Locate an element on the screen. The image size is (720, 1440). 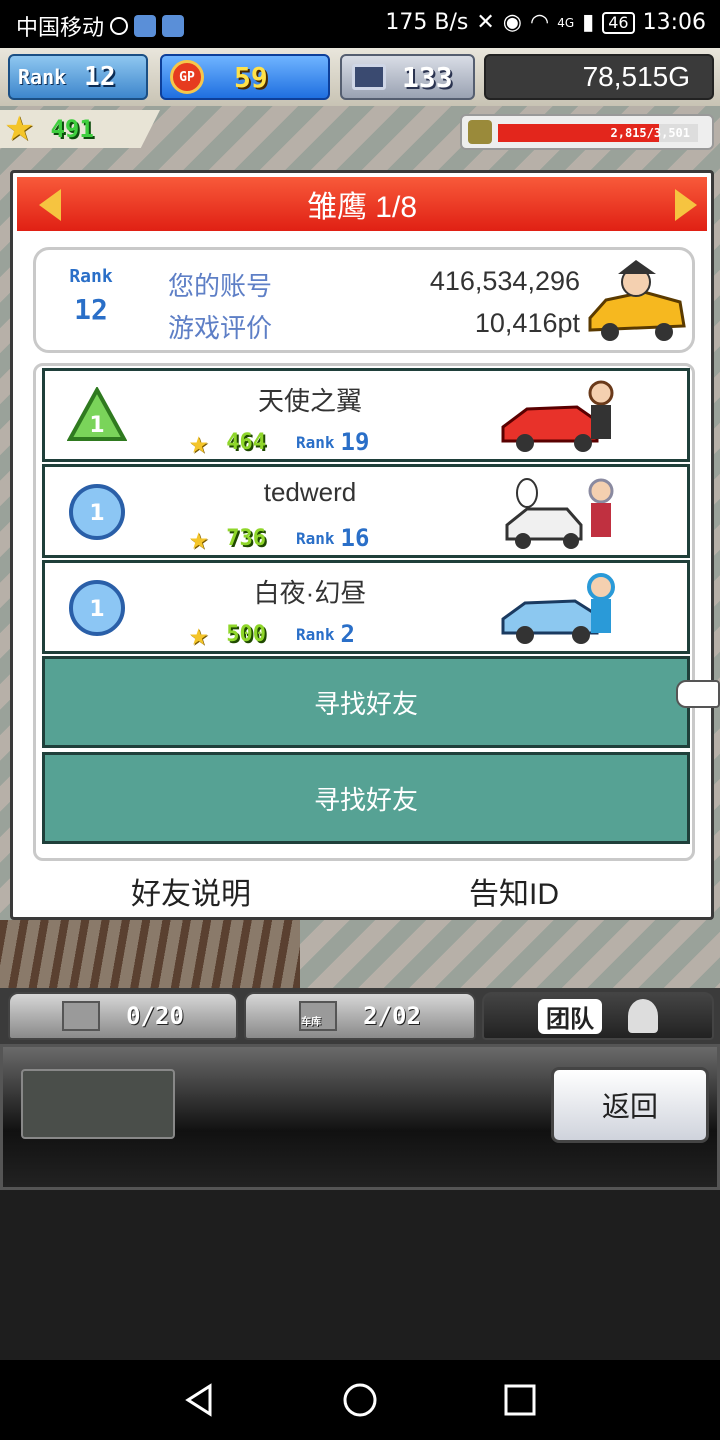
empty-slot is located at coordinates (98, 1104).